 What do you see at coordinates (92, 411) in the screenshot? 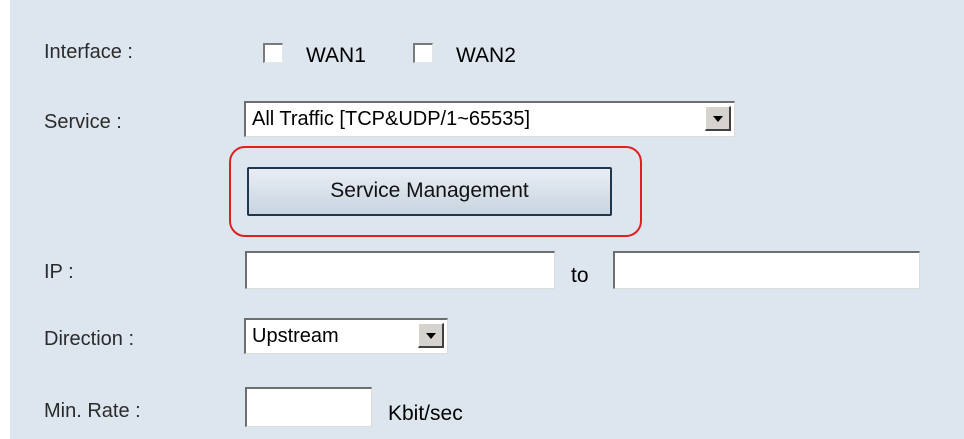
I see `min-rate-label: Min. Rate :` at bounding box center [92, 411].